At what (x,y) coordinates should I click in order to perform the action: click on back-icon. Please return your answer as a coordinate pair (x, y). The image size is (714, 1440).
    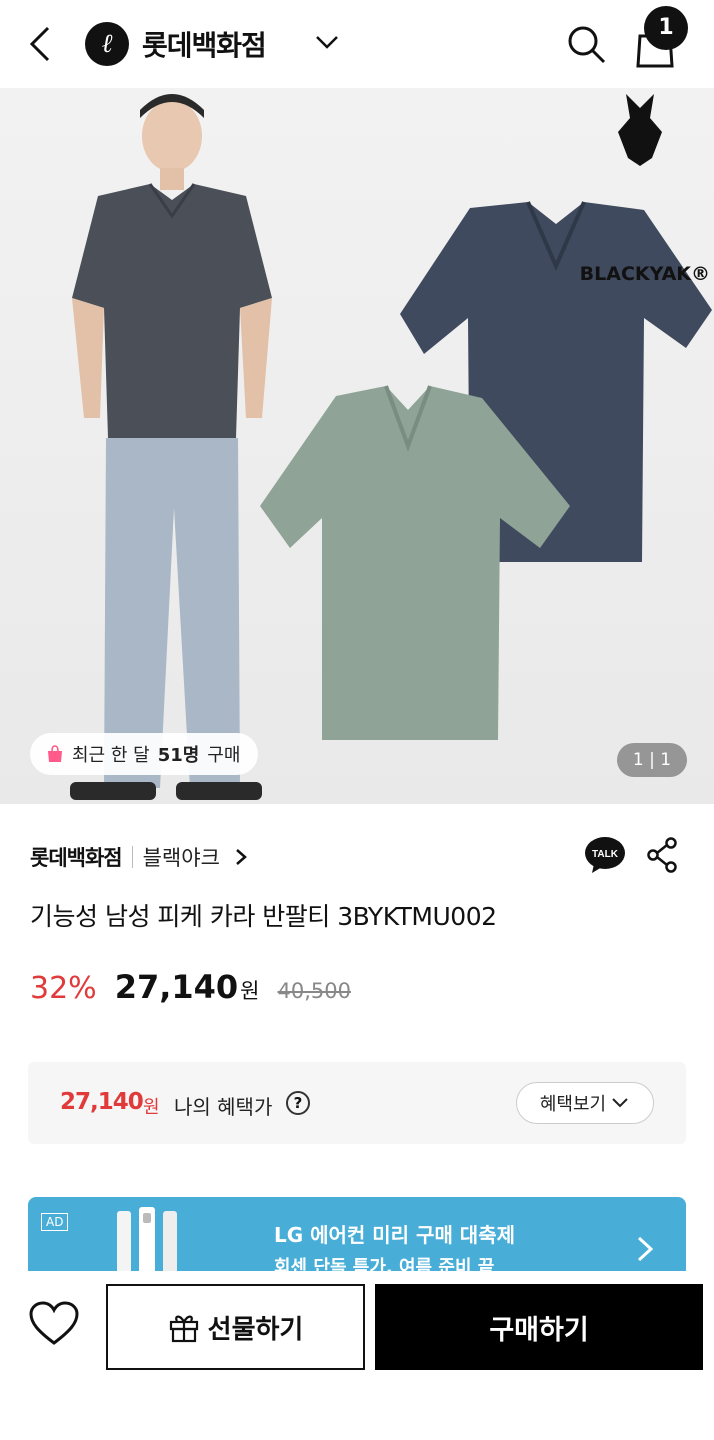
    Looking at the image, I should click on (42, 44).